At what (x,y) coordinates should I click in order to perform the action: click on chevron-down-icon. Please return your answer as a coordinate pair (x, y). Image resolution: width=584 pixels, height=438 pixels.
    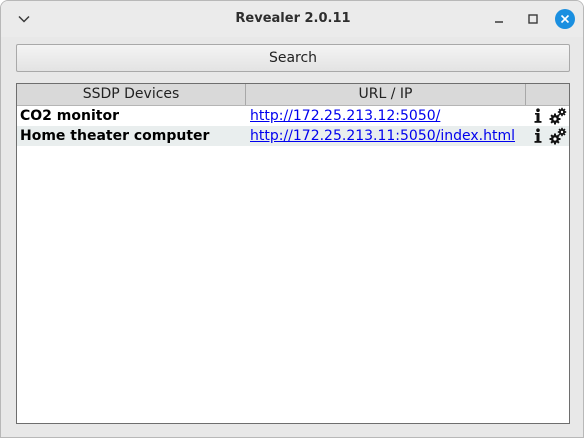
    Looking at the image, I should click on (24, 19).